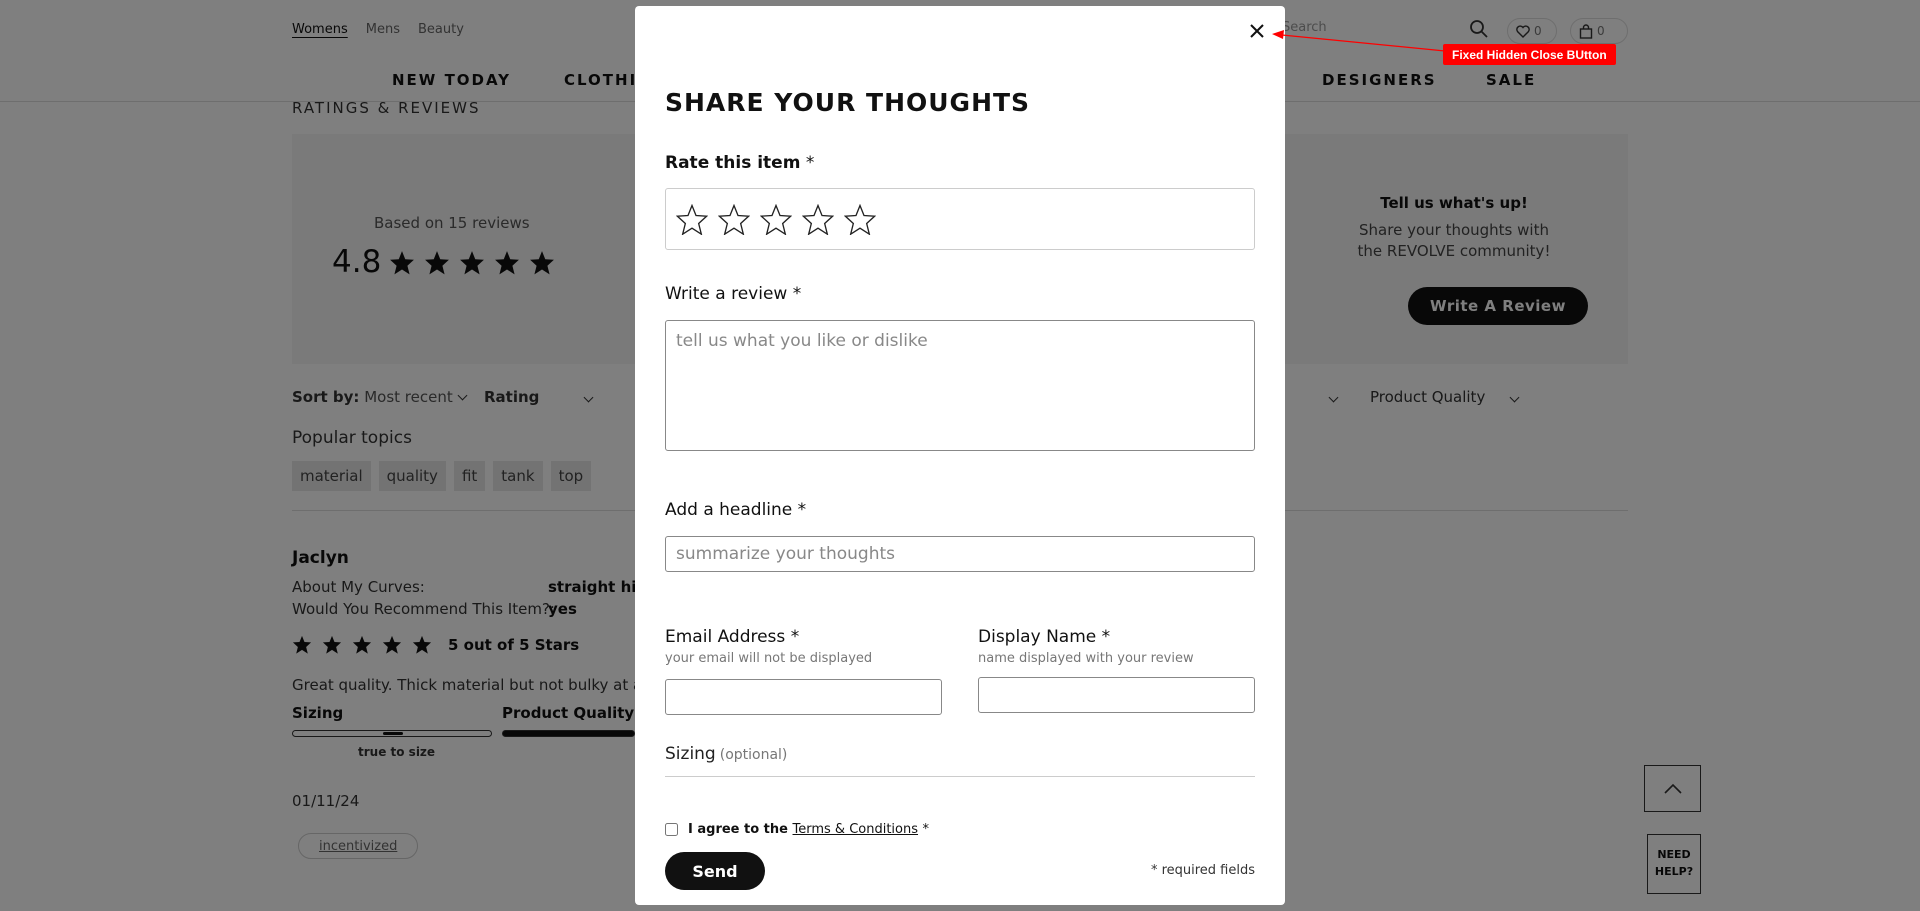 This screenshot has height=911, width=1920. What do you see at coordinates (1529, 54) in the screenshot?
I see `annotation-label: Fixed Hidden Close BUtton` at bounding box center [1529, 54].